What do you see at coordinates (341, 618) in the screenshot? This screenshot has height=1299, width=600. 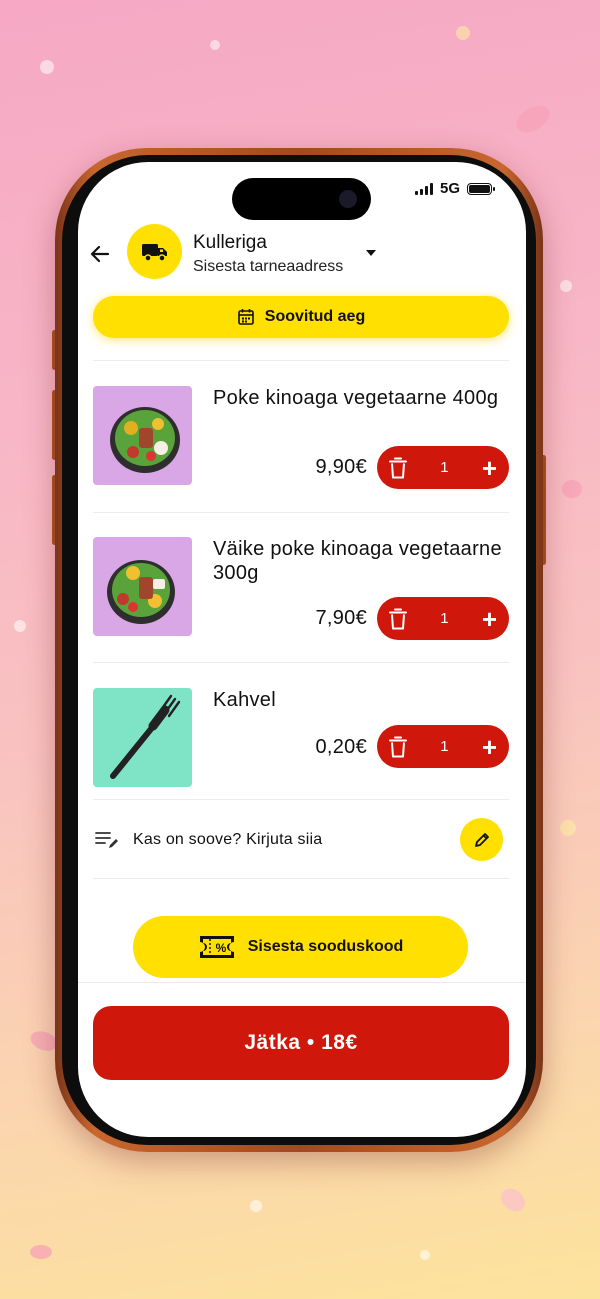 I see `cart-item-price: 7,90€` at bounding box center [341, 618].